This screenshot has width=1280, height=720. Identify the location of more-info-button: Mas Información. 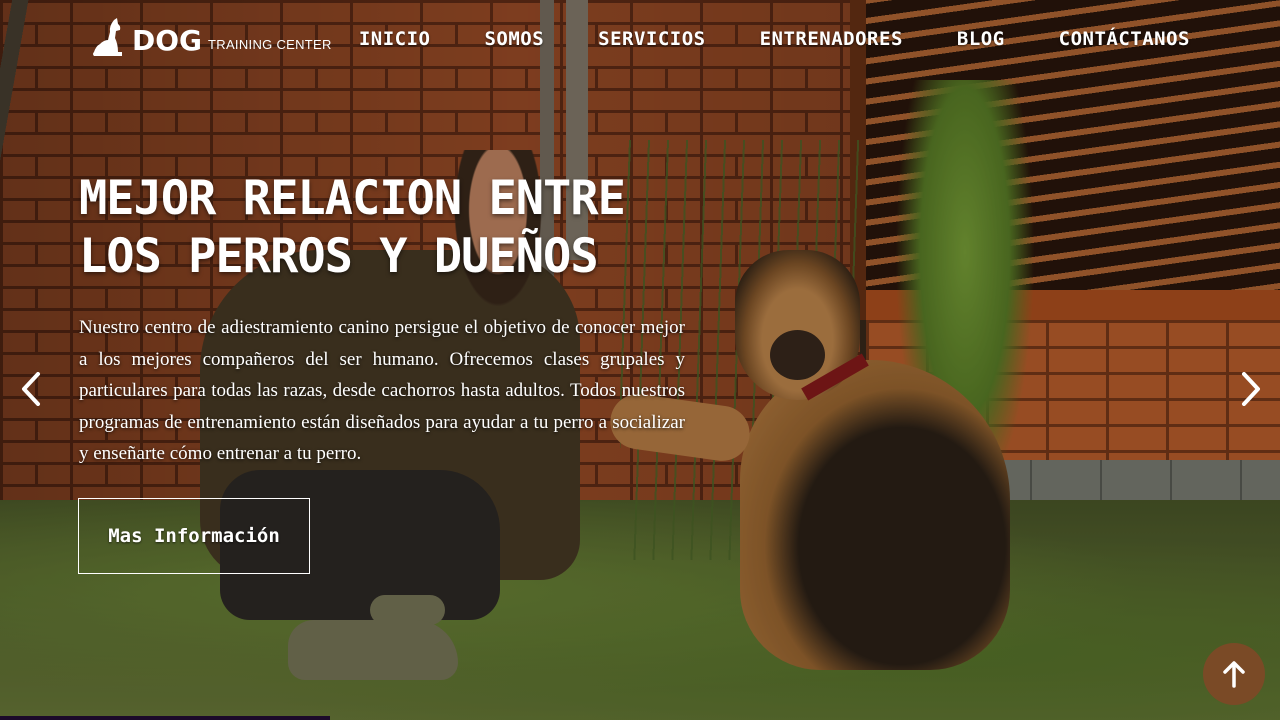
(194, 536).